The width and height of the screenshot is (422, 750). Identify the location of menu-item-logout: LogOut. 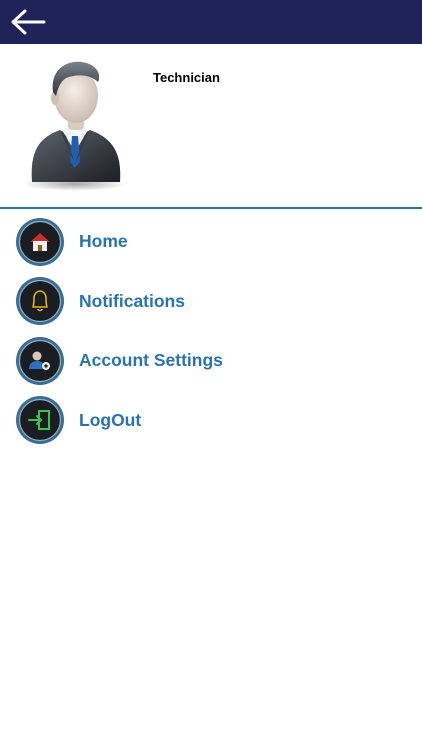
(211, 421).